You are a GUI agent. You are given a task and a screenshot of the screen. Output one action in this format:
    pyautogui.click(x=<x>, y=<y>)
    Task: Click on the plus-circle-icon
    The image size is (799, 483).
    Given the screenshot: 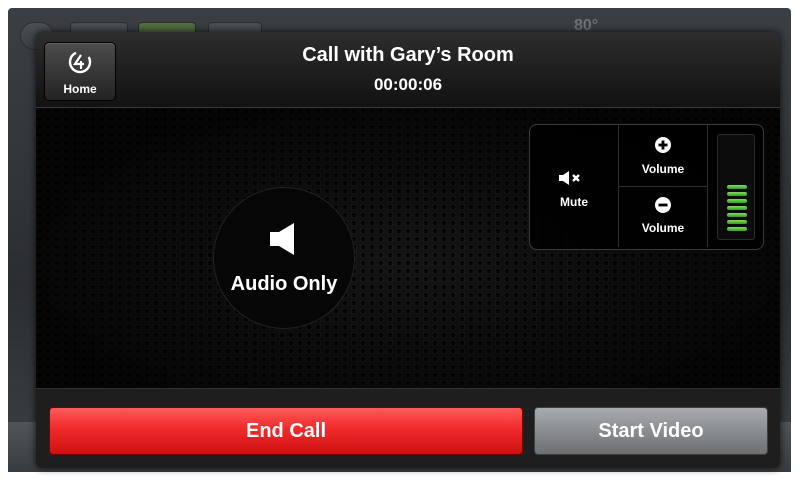 What is the action you would take?
    pyautogui.click(x=663, y=145)
    